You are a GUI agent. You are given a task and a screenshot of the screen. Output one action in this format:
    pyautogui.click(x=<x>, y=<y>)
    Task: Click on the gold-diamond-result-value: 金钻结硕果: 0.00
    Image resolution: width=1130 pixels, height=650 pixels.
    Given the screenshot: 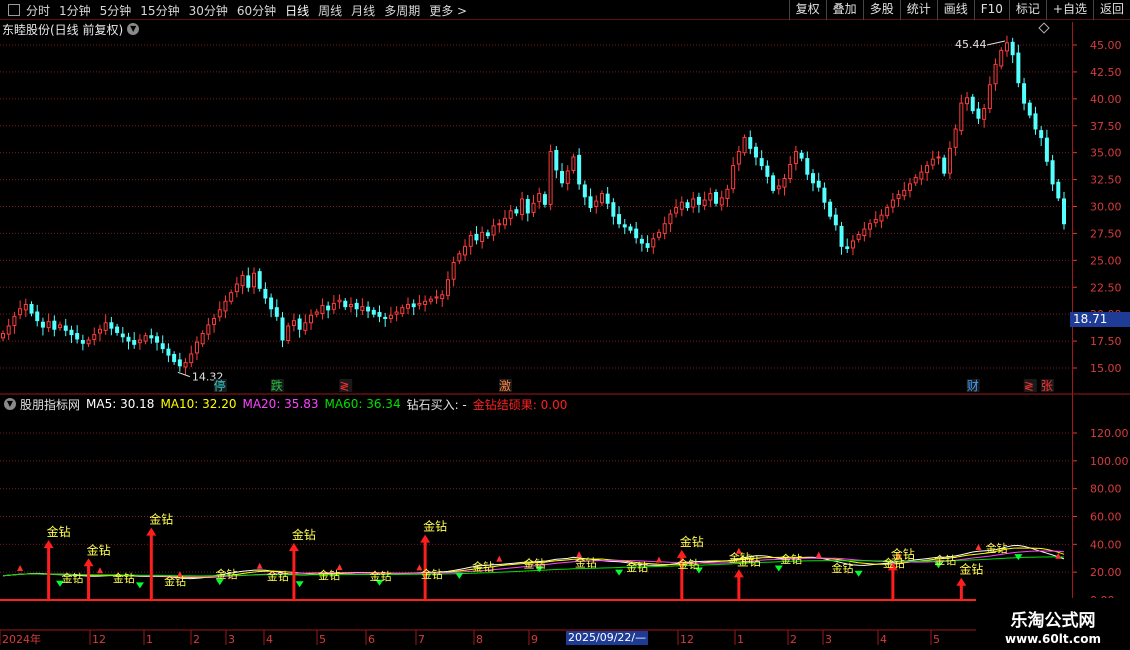 What is the action you would take?
    pyautogui.click(x=520, y=404)
    